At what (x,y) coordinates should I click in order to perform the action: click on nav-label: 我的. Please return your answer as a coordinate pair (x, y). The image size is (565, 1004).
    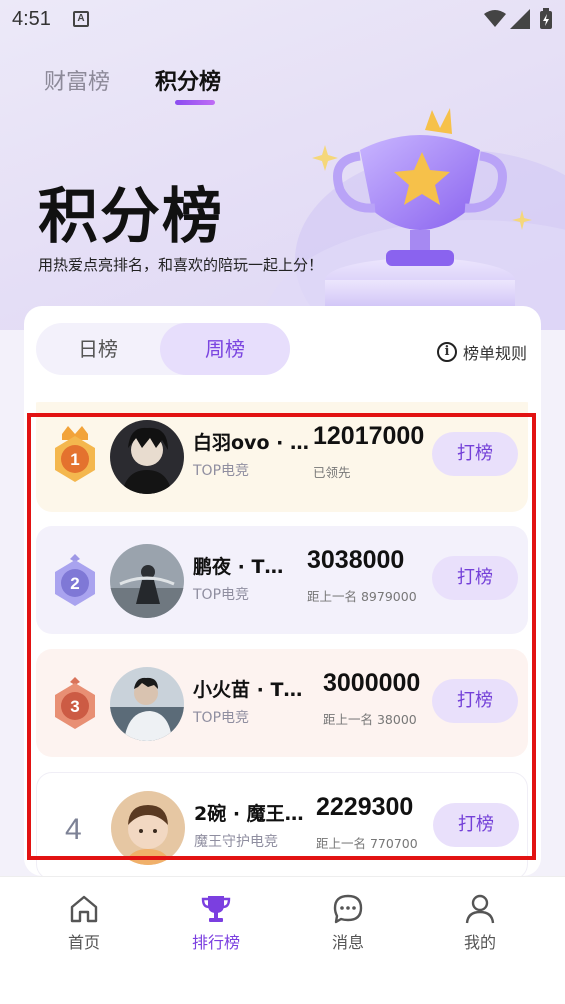
    Looking at the image, I should click on (479, 942).